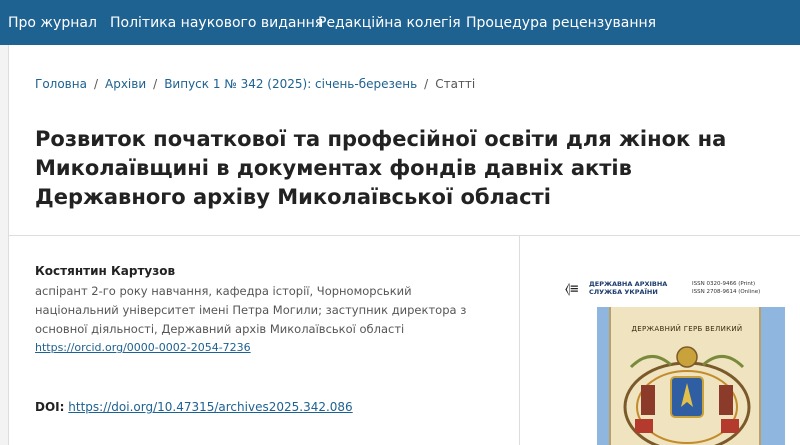  Describe the element at coordinates (50, 407) in the screenshot. I see `doi-label: DOI:` at that location.